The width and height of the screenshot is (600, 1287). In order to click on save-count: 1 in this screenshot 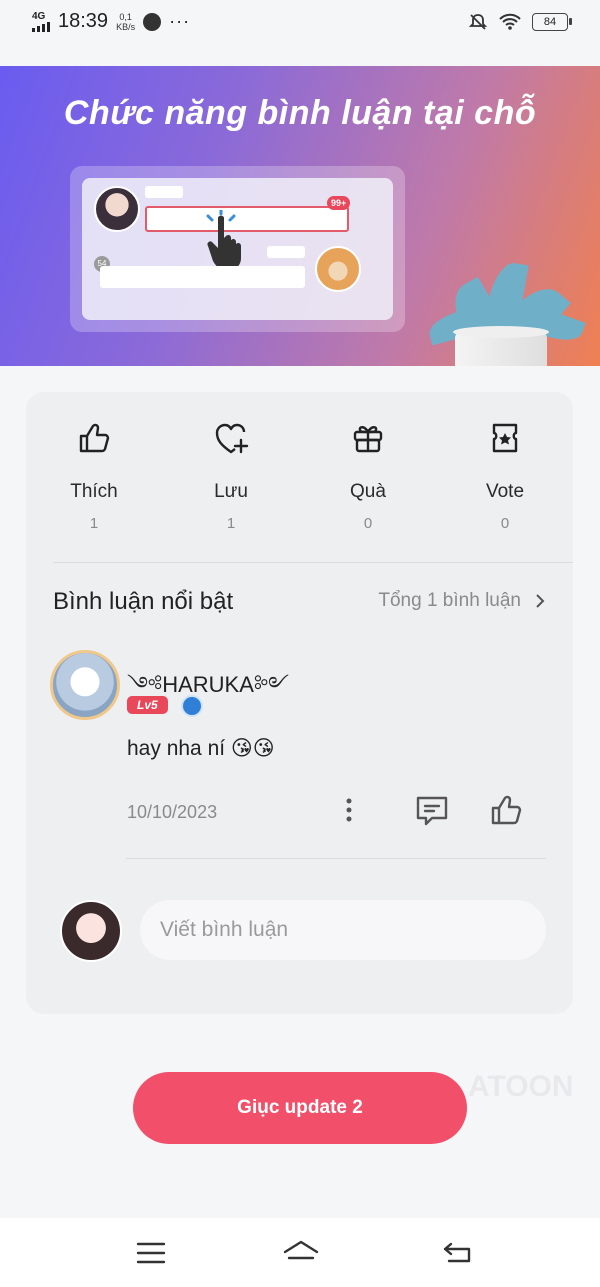, I will do `click(231, 523)`.